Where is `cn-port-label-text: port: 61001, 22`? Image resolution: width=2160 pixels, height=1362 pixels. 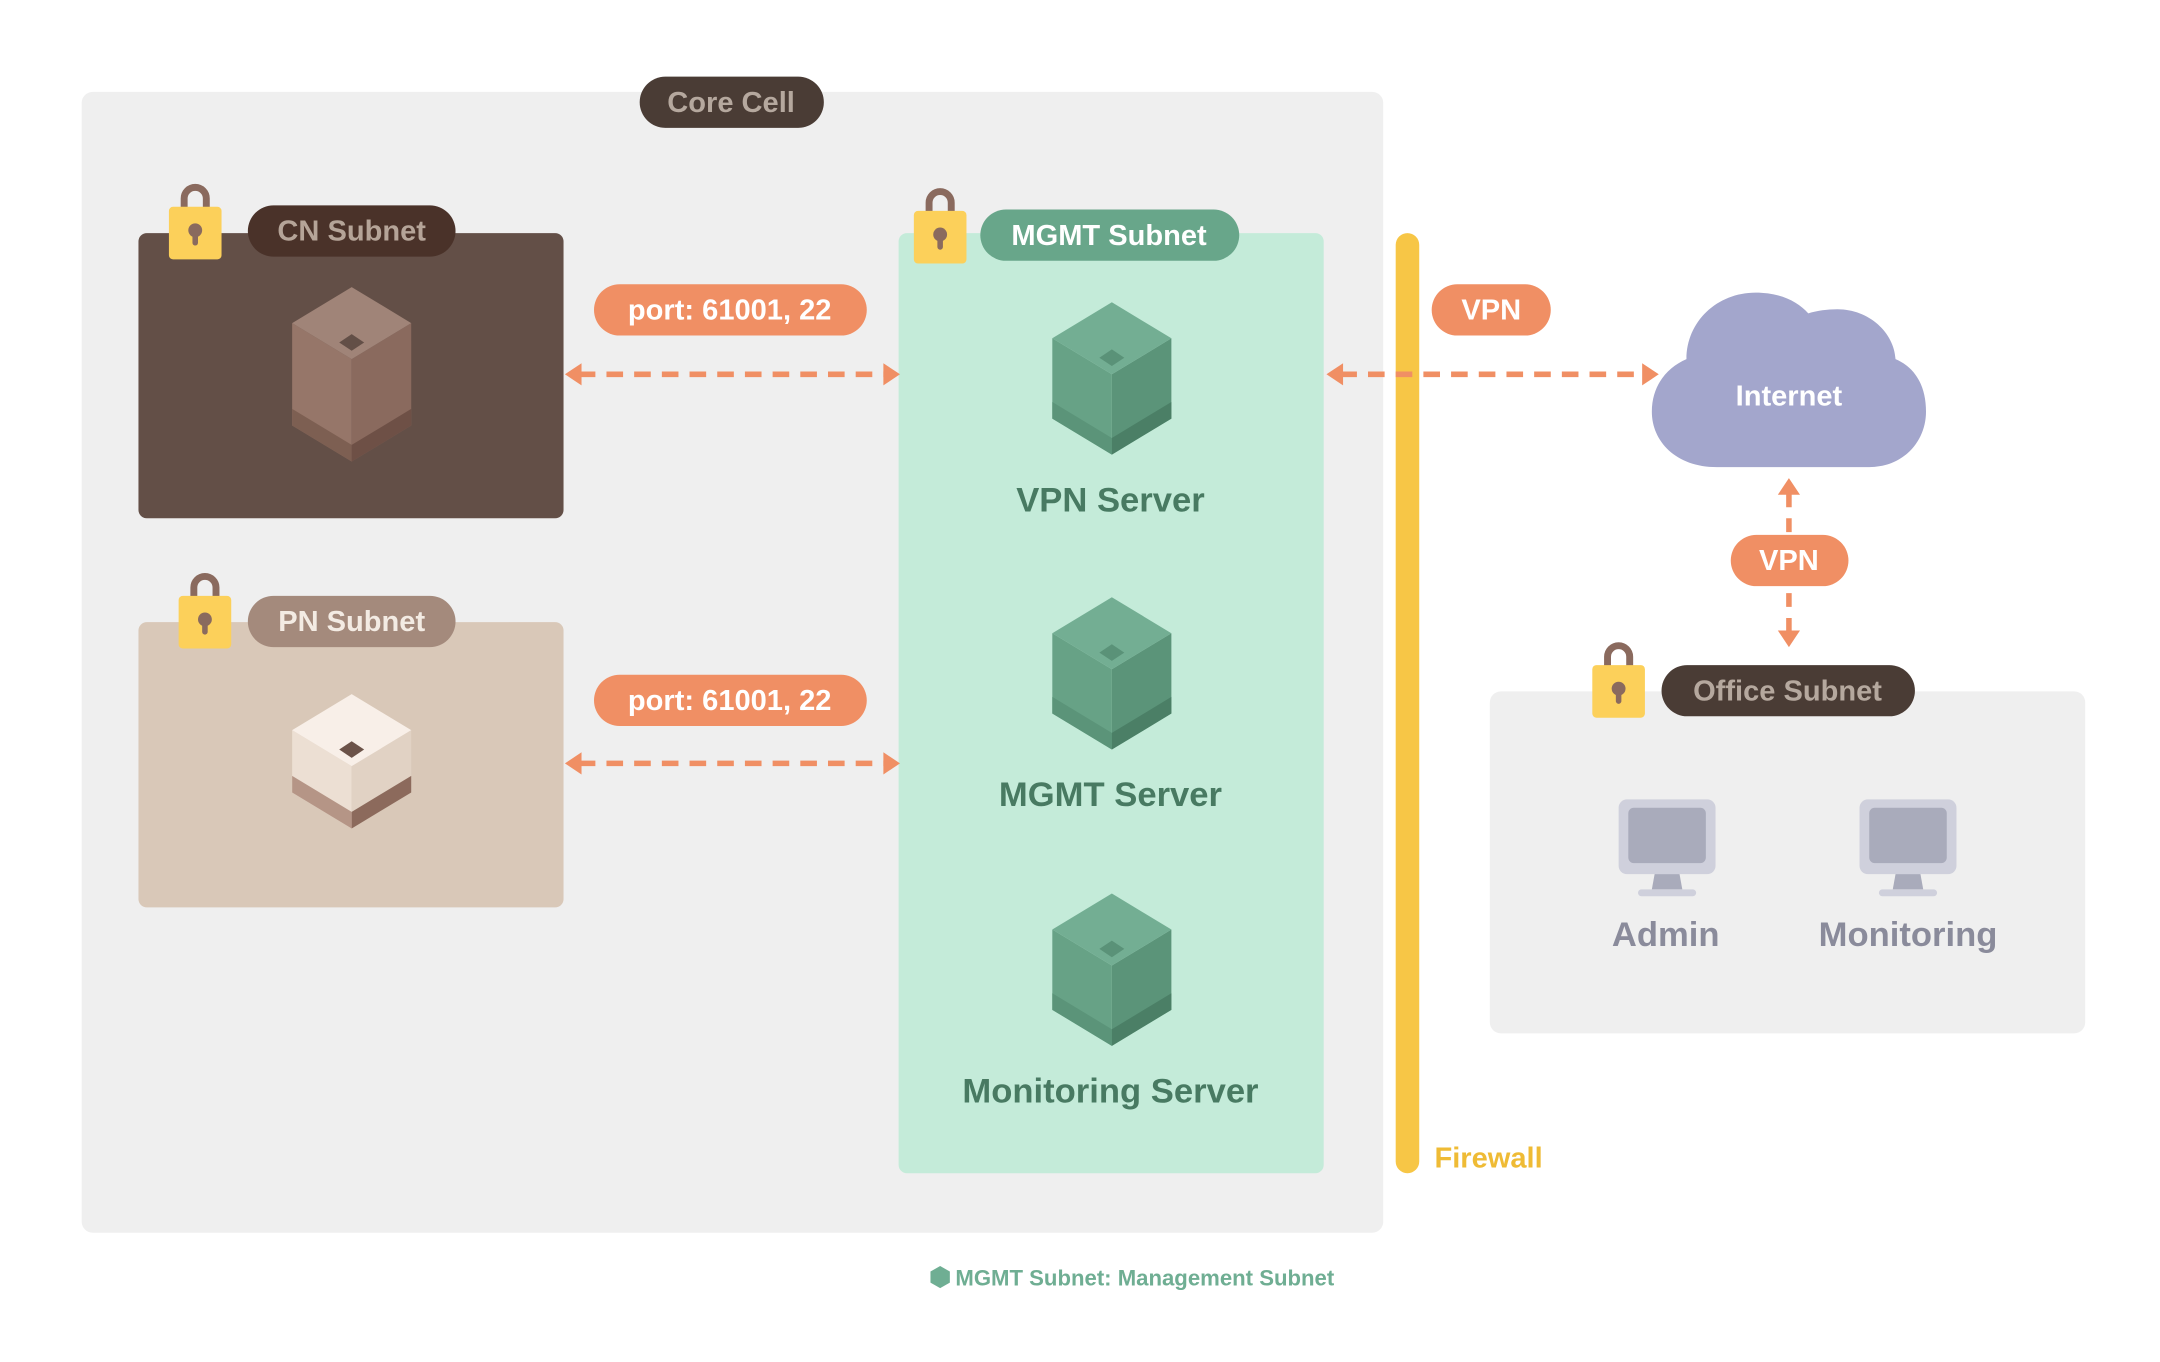
cn-port-label-text: port: 61001, 22 is located at coordinates (730, 311).